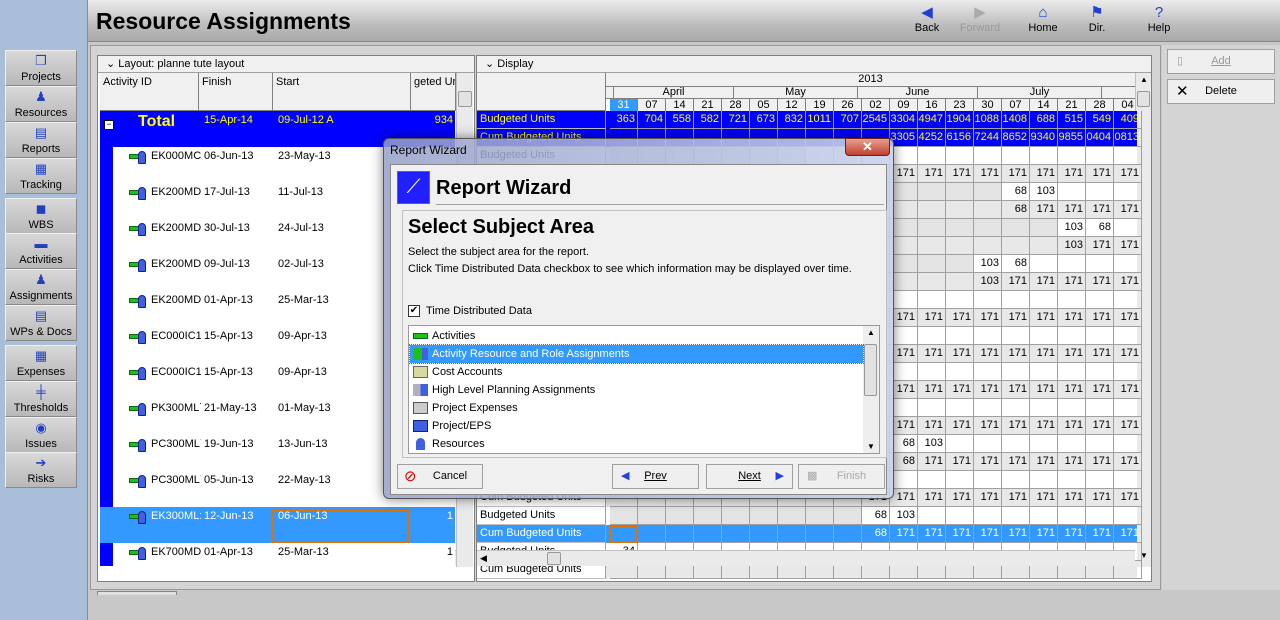 This screenshot has height=620, width=1280. I want to click on sidebar-item-expenses: ▦ Expenses, so click(41, 363).